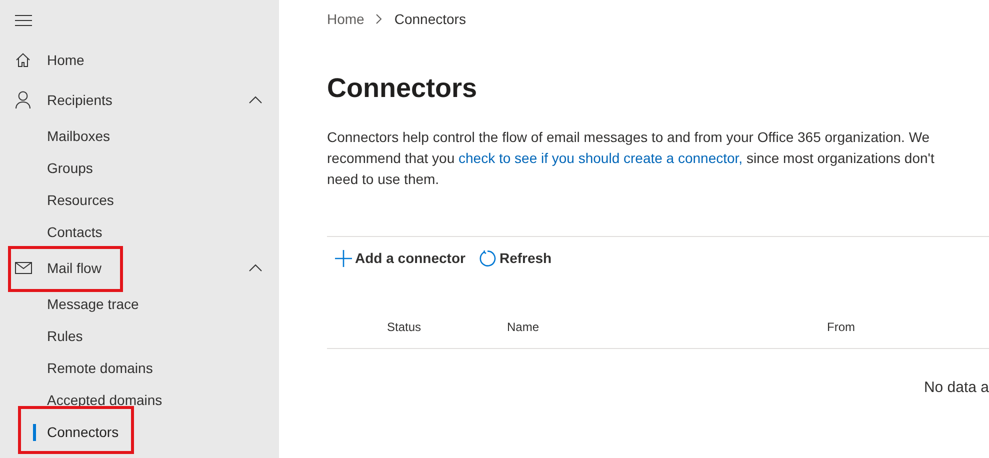 This screenshot has width=989, height=458. What do you see at coordinates (139, 268) in the screenshot?
I see `nav-item: Mail flow` at bounding box center [139, 268].